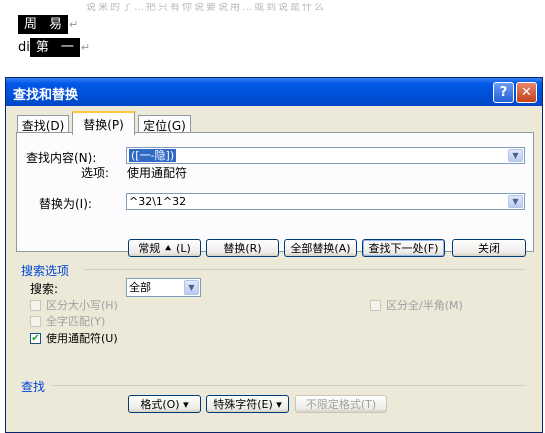 This screenshot has height=433, width=545. I want to click on find-what-value: ([一-隐]), so click(153, 155).